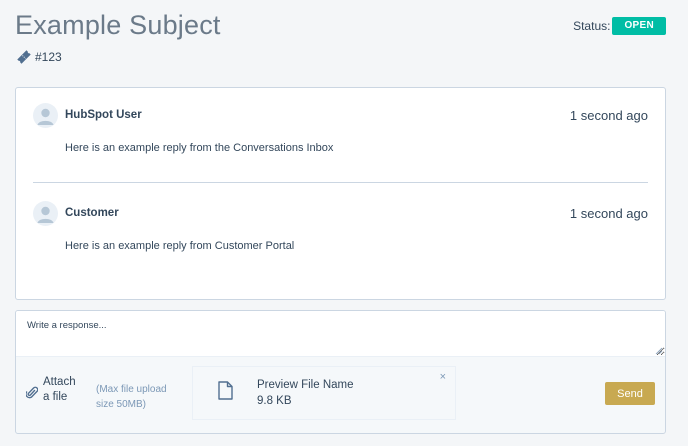  Describe the element at coordinates (225, 393) in the screenshot. I see `file-icon` at that location.